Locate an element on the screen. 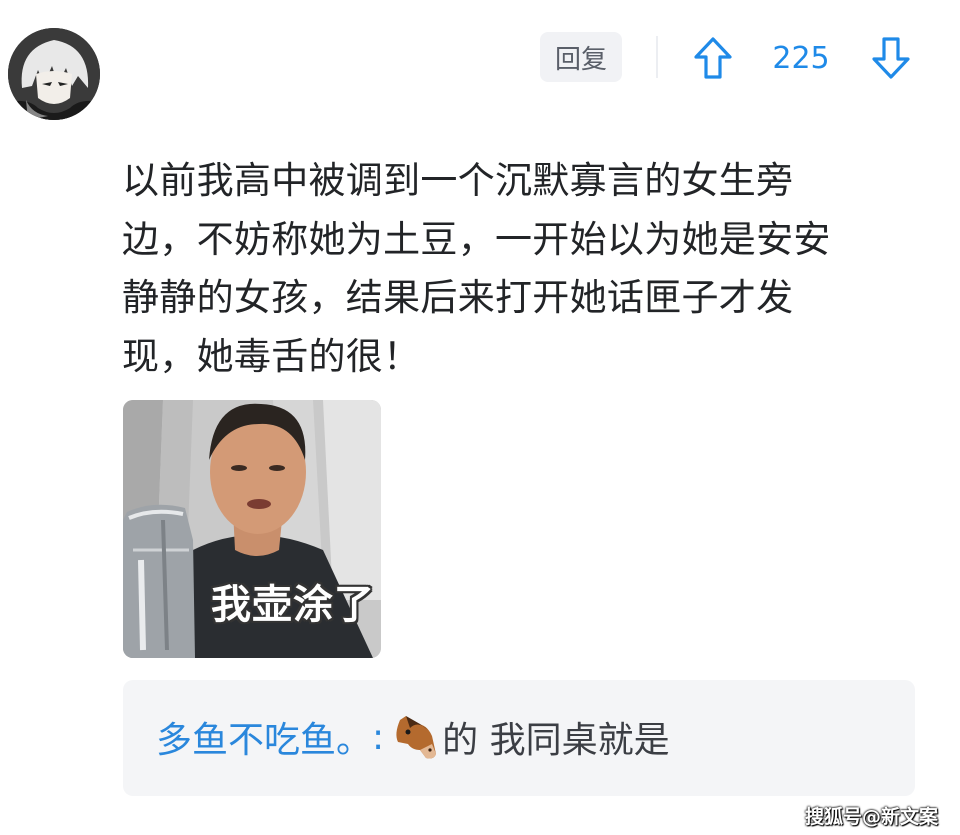 This screenshot has height=835, width=960. avatar-image is located at coordinates (54, 74).